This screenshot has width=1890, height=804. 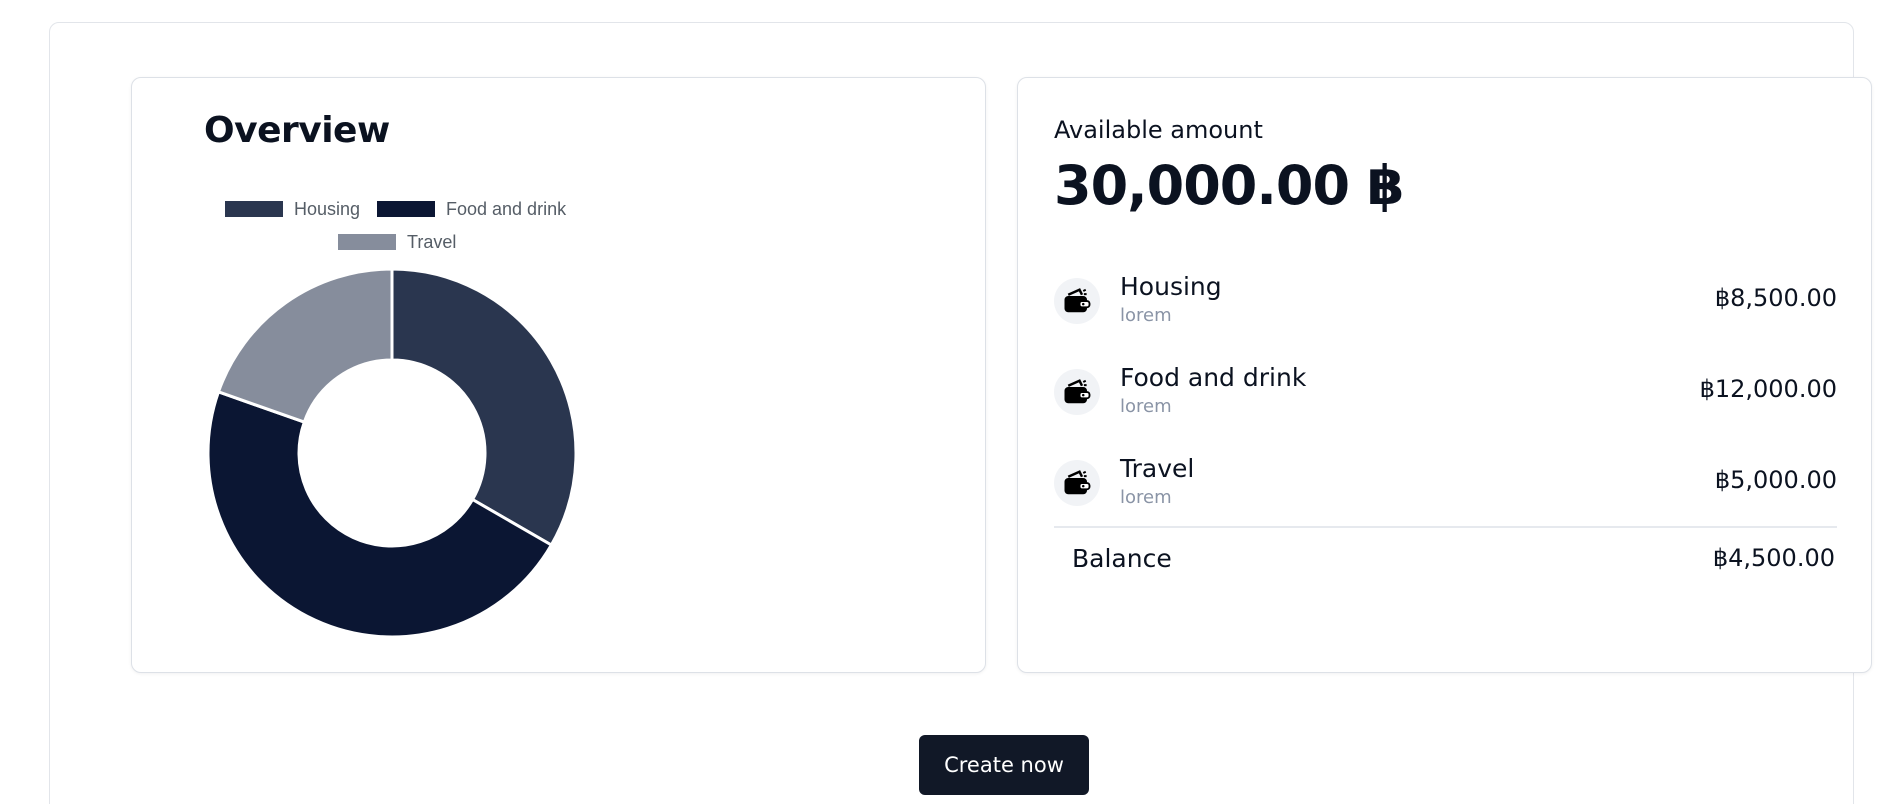 What do you see at coordinates (432, 241) in the screenshot?
I see `legend-label-travel: Travel` at bounding box center [432, 241].